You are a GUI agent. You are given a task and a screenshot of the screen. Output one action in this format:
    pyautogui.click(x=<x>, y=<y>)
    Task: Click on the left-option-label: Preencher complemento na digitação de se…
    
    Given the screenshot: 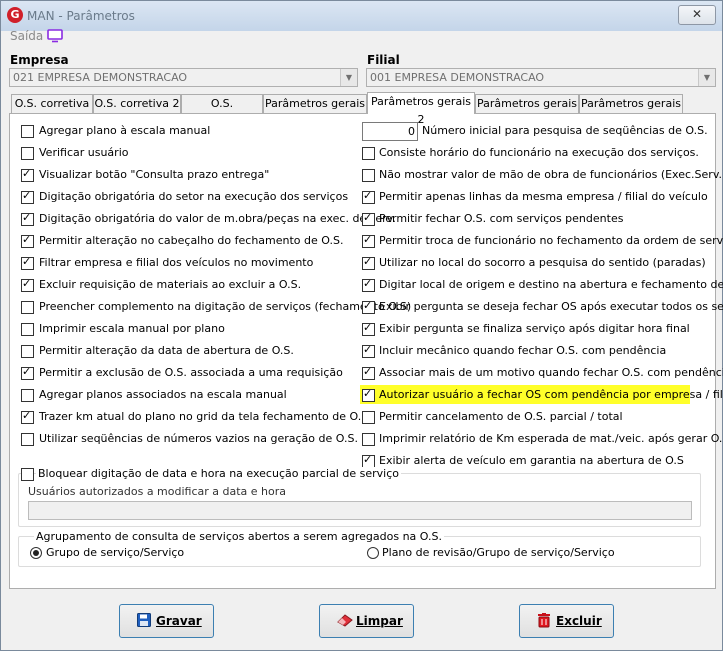 What is the action you would take?
    pyautogui.click(x=225, y=306)
    